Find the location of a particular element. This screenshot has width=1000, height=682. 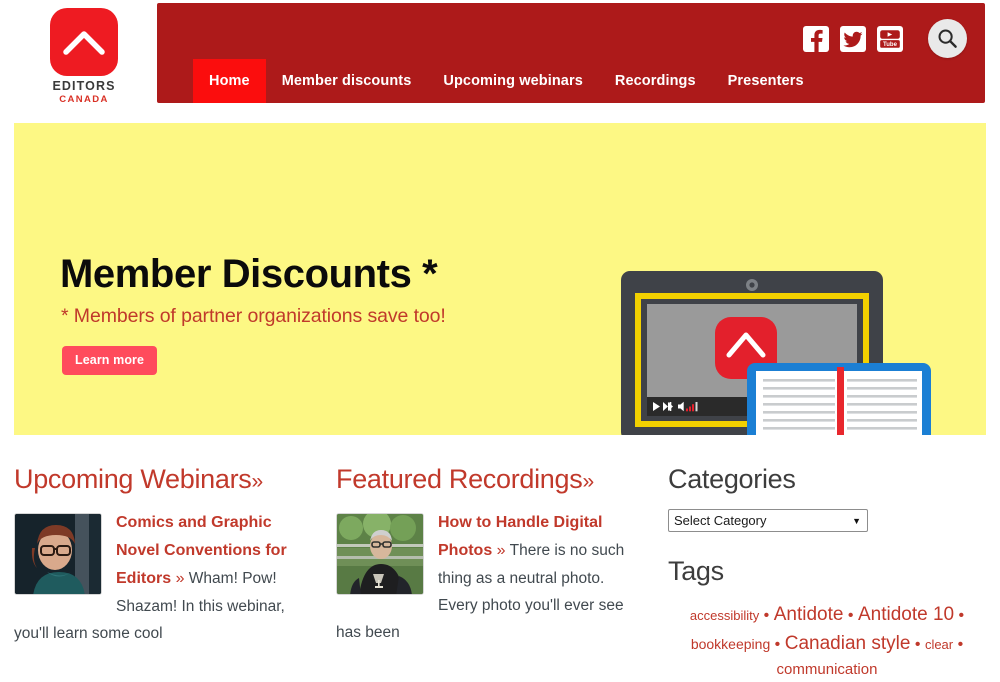

categories-heading: Categories is located at coordinates (732, 479).